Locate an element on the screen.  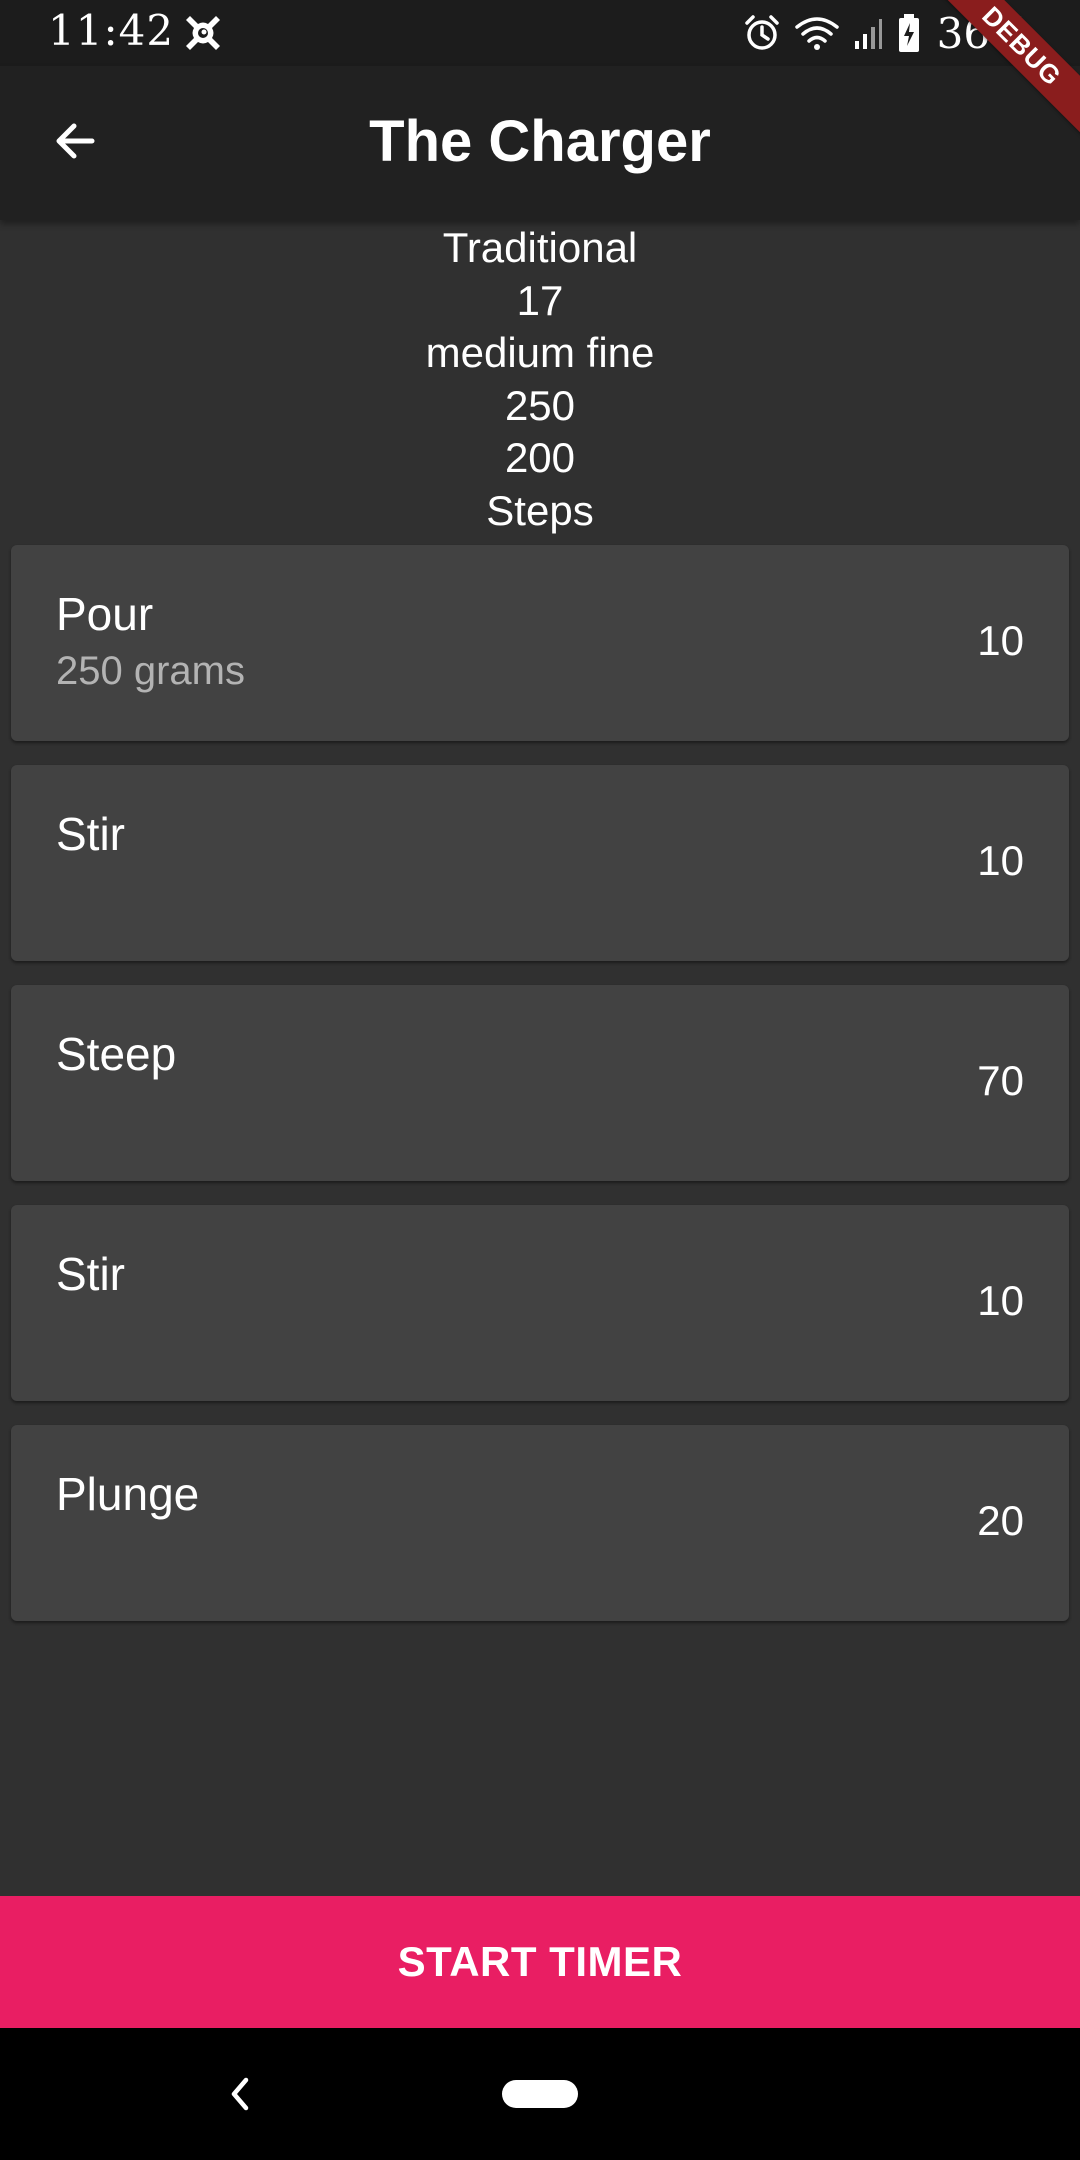
recipe-info: Traditional 17 medium fine 250 200 Steps is located at coordinates (540, 379).